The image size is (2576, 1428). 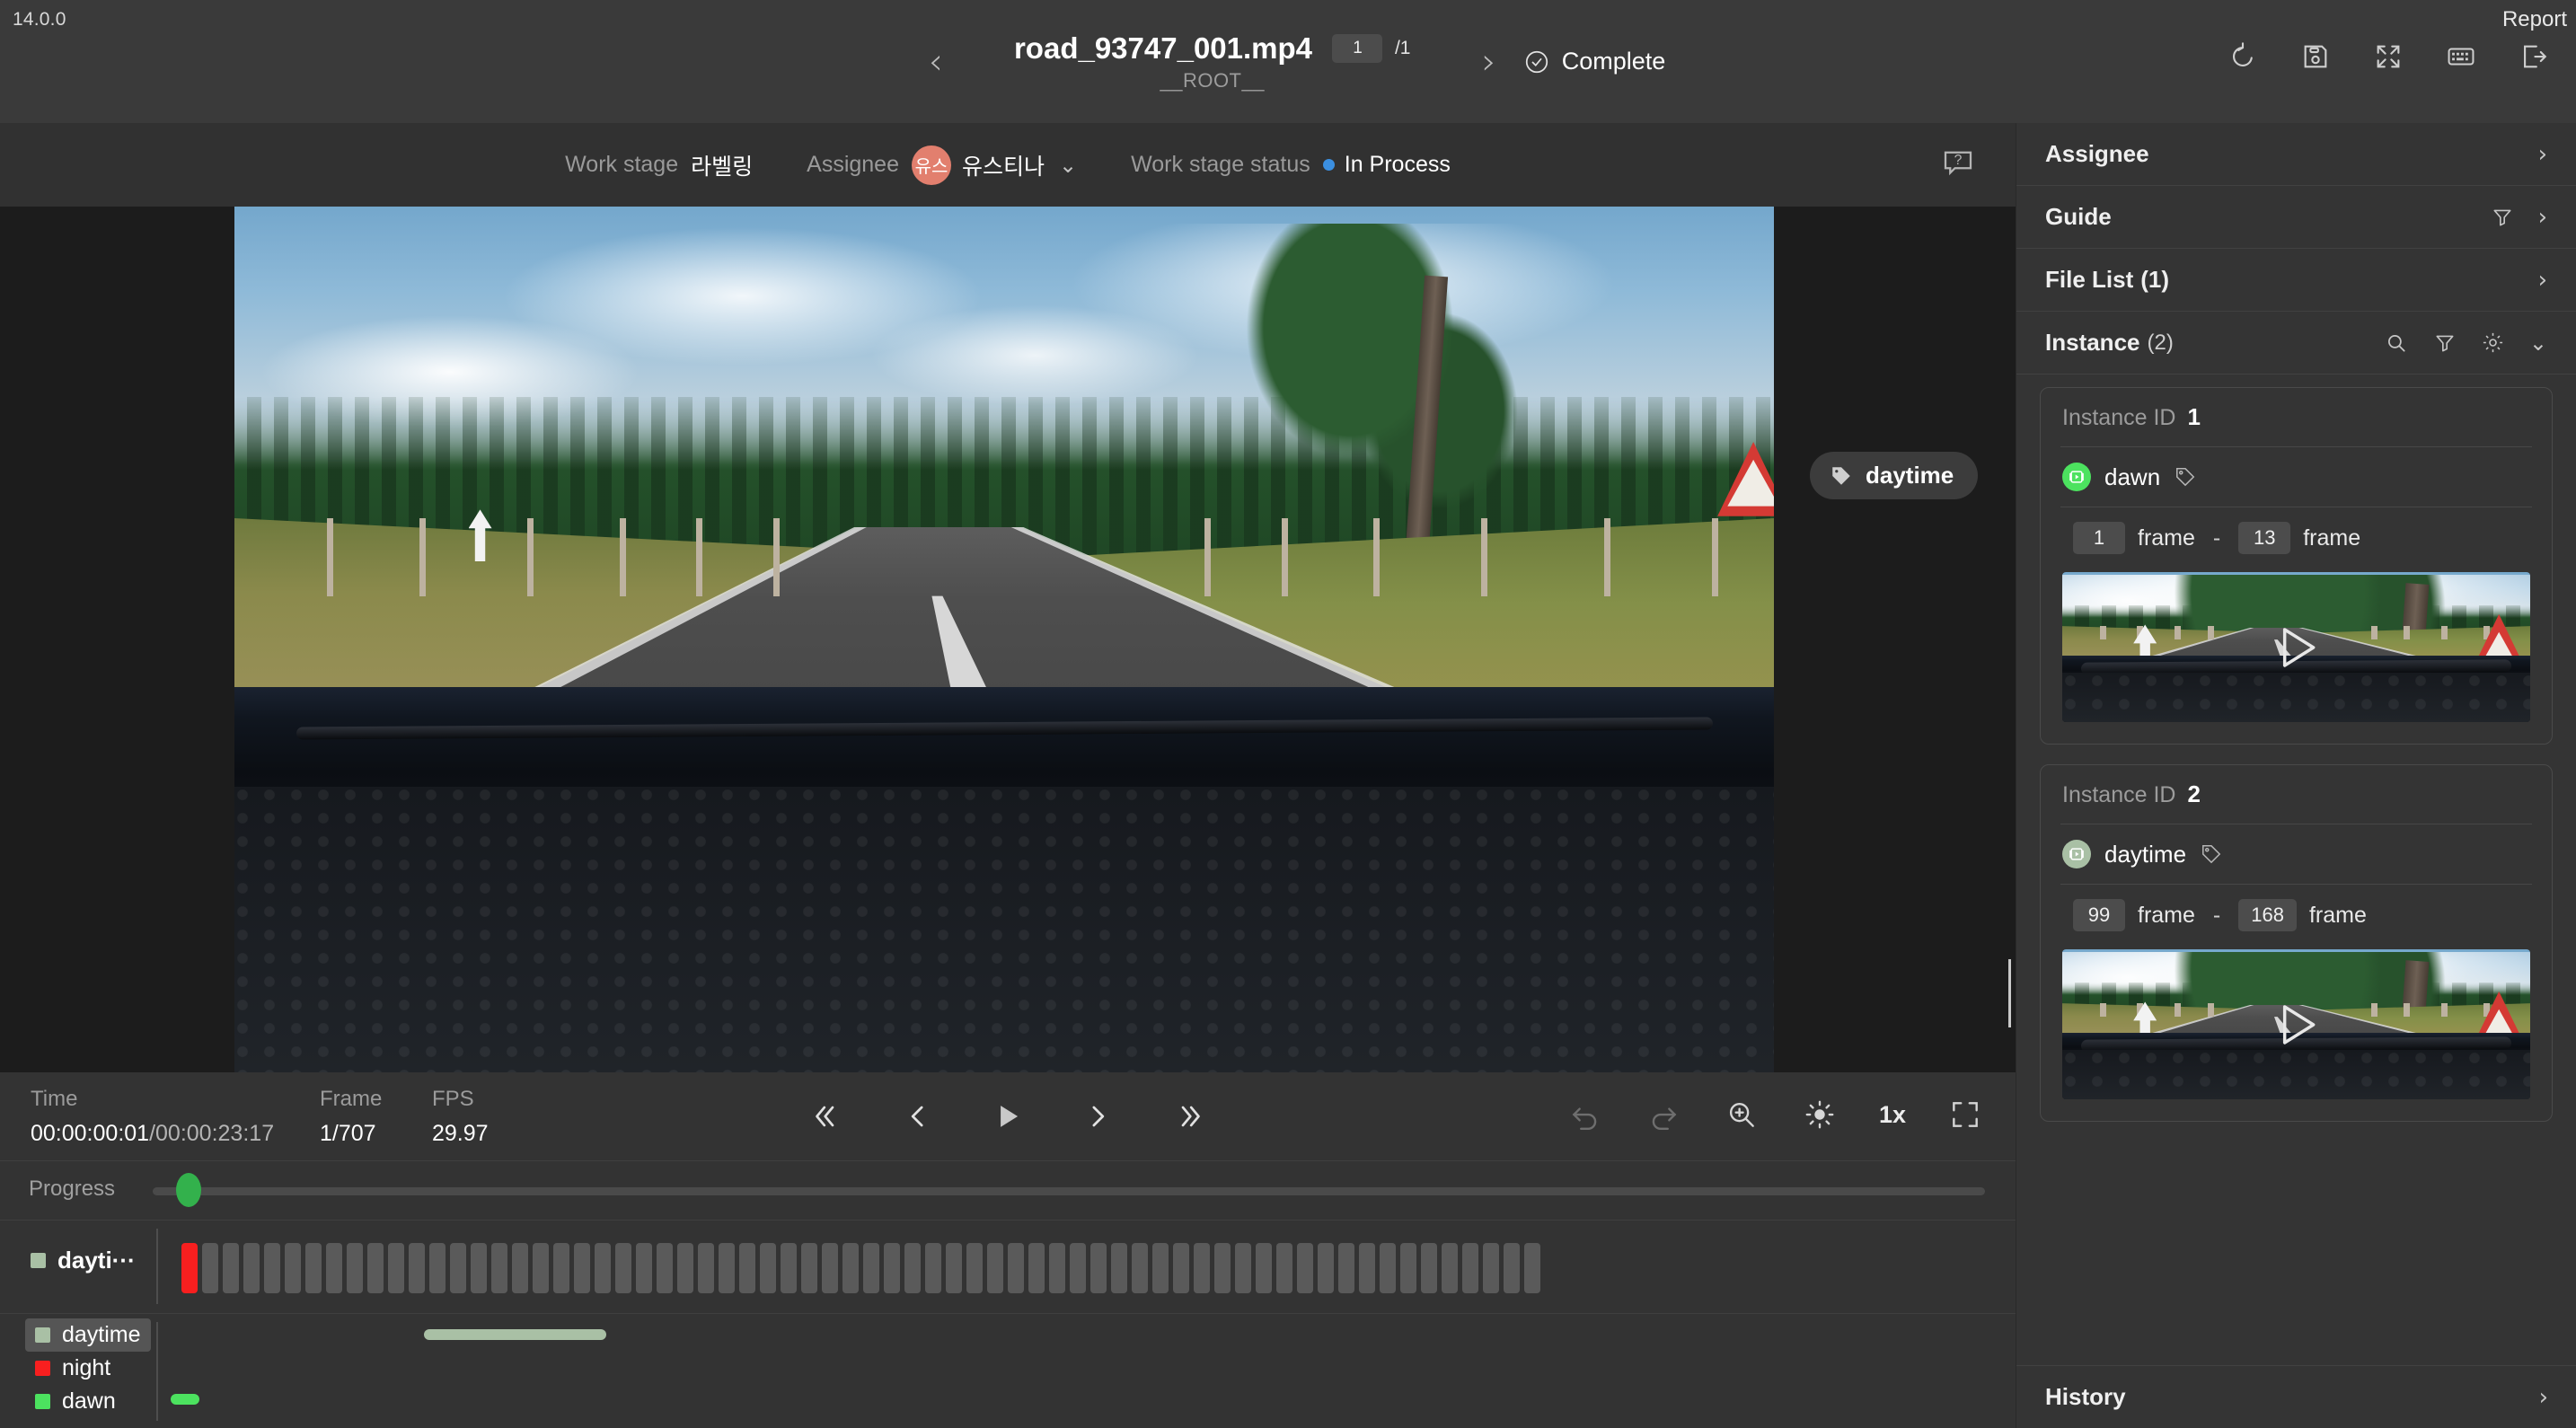 I want to click on progress-handle, so click(x=188, y=1190).